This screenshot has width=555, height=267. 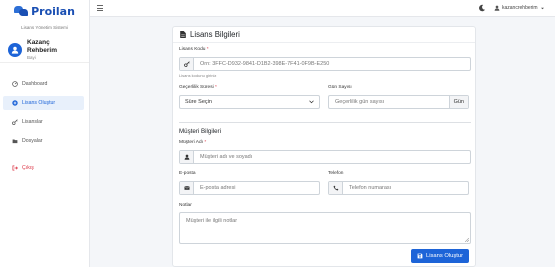 I want to click on dashboard-icon, so click(x=14, y=84).